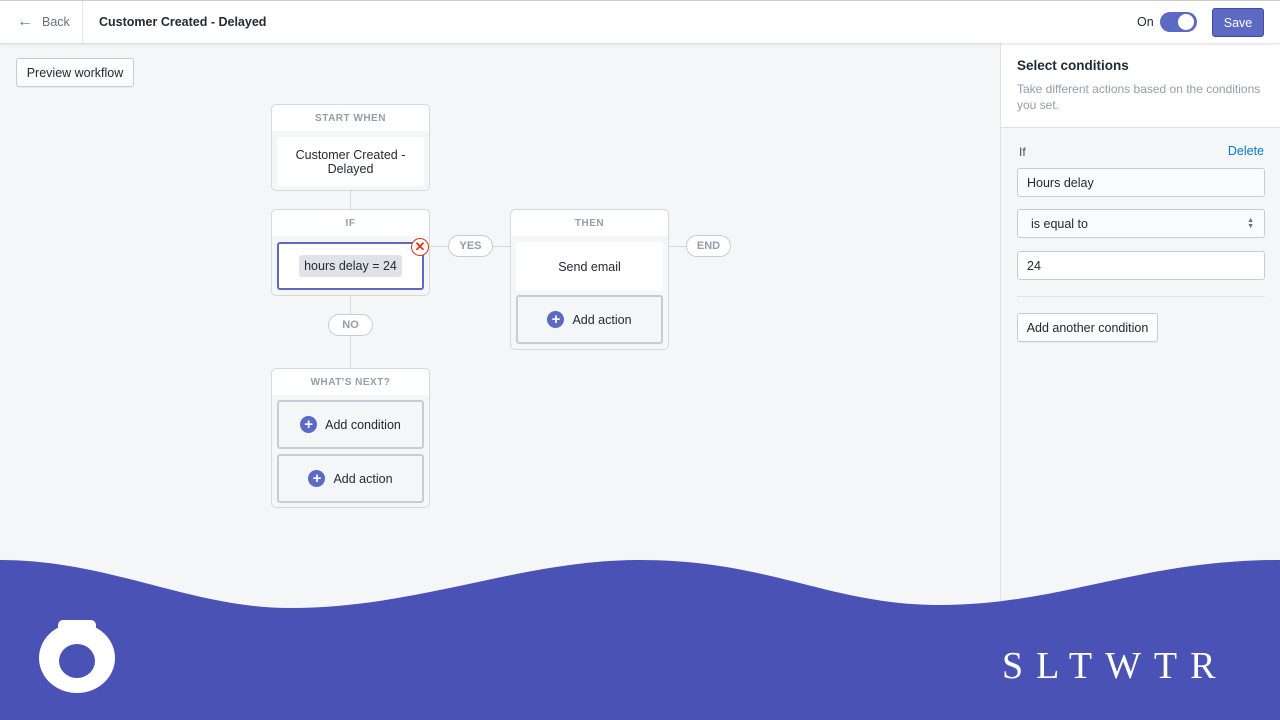 This screenshot has width=1280, height=720. What do you see at coordinates (1115, 666) in the screenshot?
I see `brand-wordmark: SLTWTR` at bounding box center [1115, 666].